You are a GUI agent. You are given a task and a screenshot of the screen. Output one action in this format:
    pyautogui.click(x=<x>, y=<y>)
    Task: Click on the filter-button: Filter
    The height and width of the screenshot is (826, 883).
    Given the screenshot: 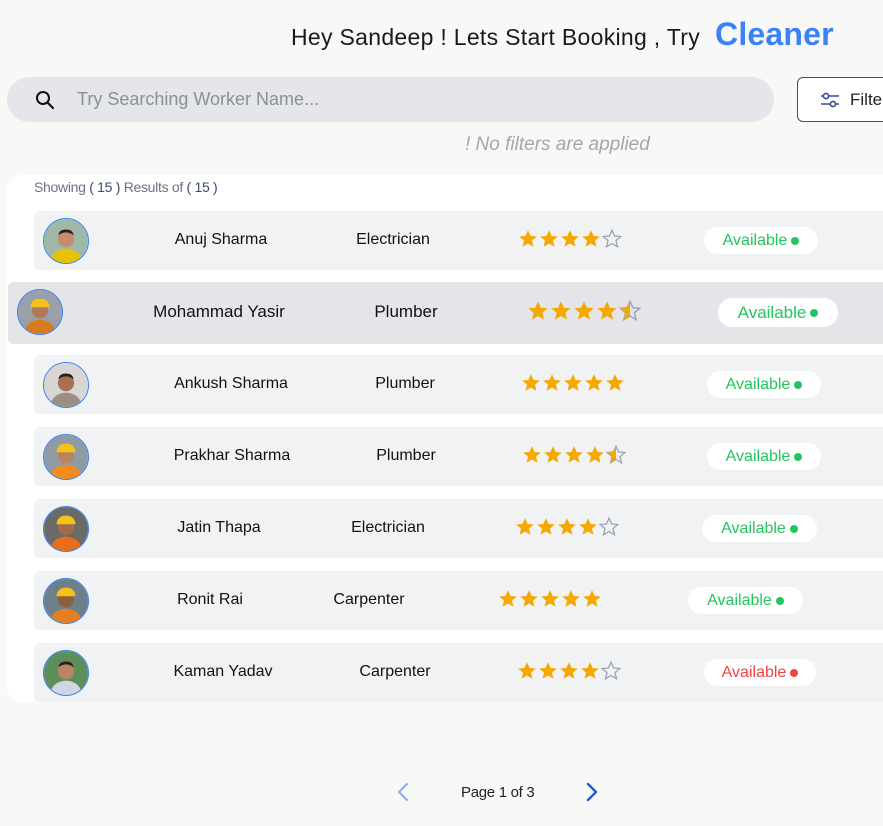 What is the action you would take?
    pyautogui.click(x=840, y=99)
    